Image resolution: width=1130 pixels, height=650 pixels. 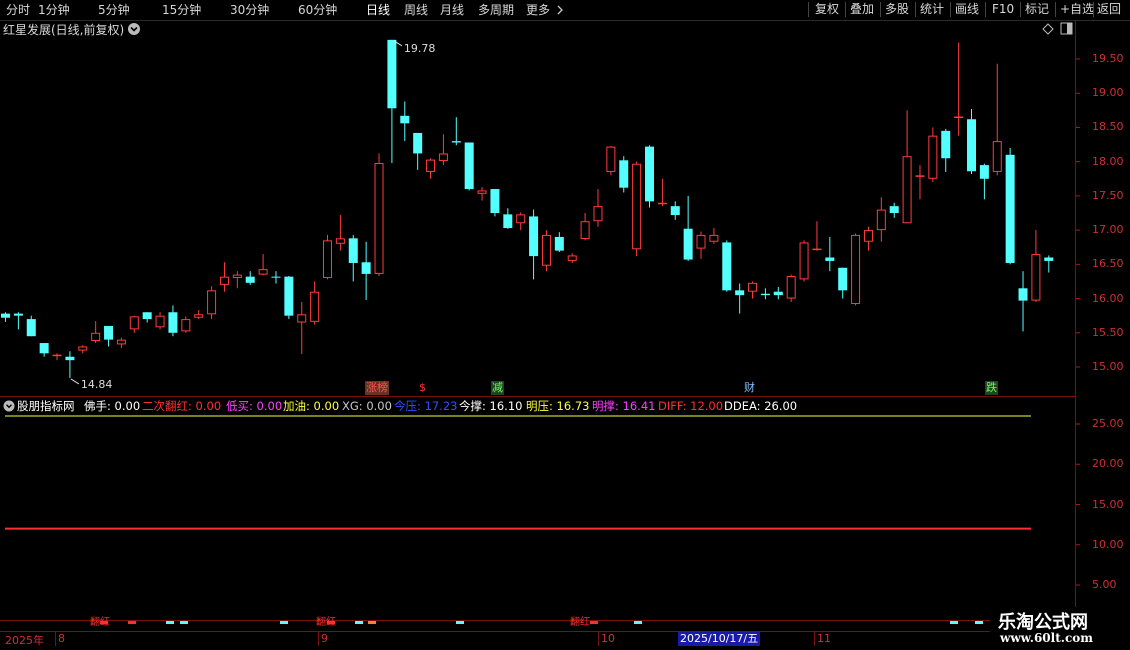 I want to click on back-button: 返回, so click(x=1109, y=9).